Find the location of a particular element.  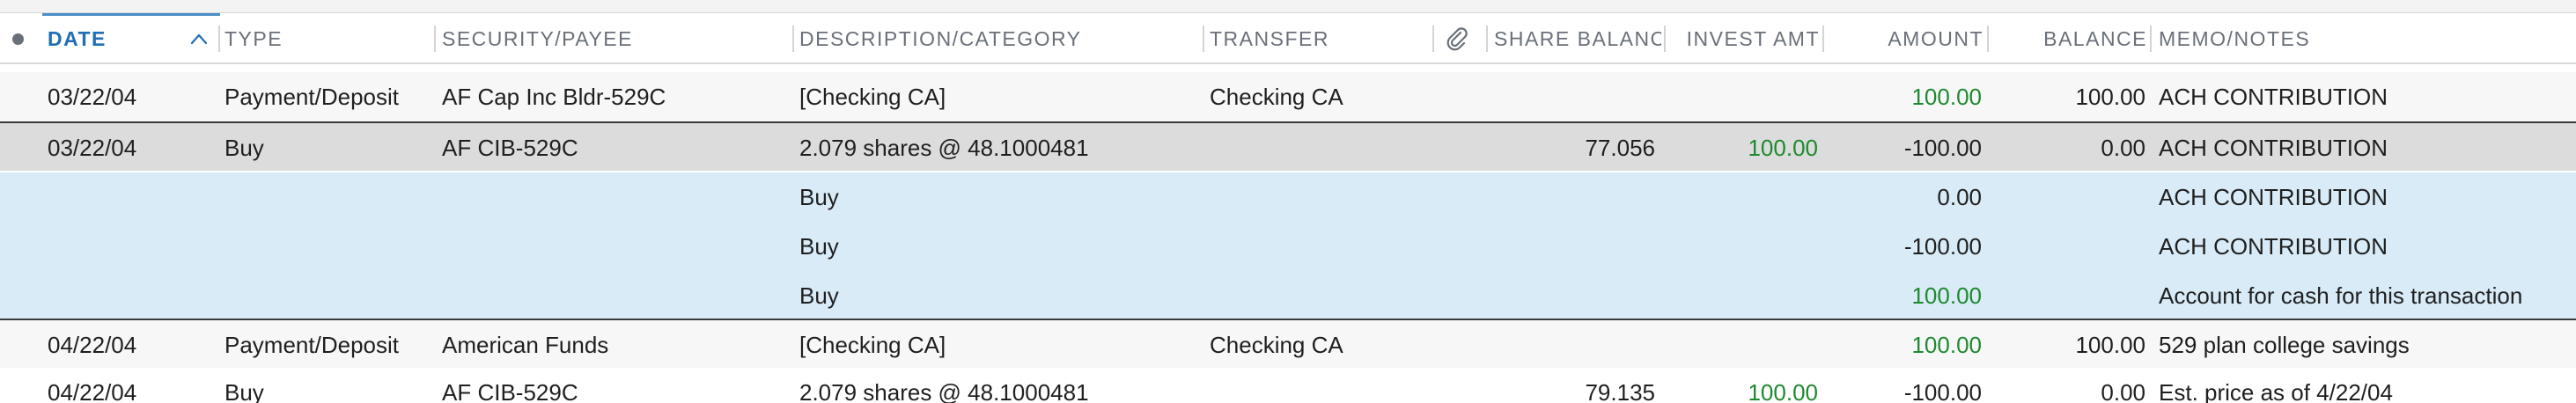

column-header-share-balance: SHARE BALANCE is located at coordinates (1577, 39).